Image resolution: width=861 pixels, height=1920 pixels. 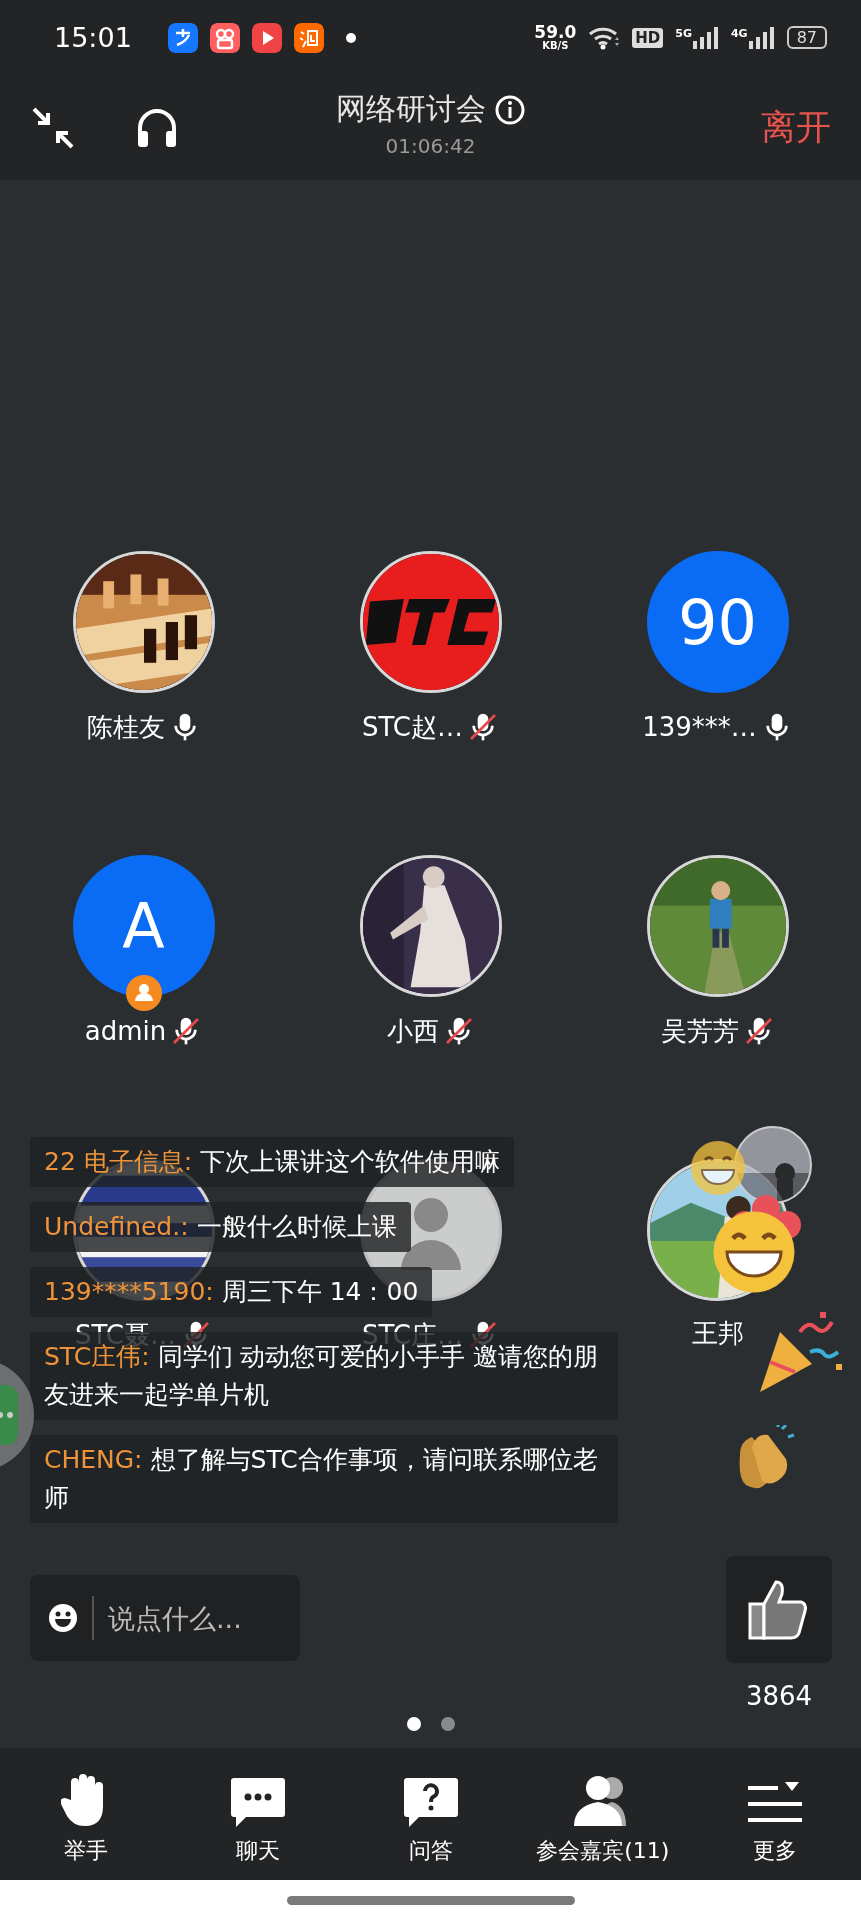 What do you see at coordinates (604, 37) in the screenshot?
I see `wifi-icon` at bounding box center [604, 37].